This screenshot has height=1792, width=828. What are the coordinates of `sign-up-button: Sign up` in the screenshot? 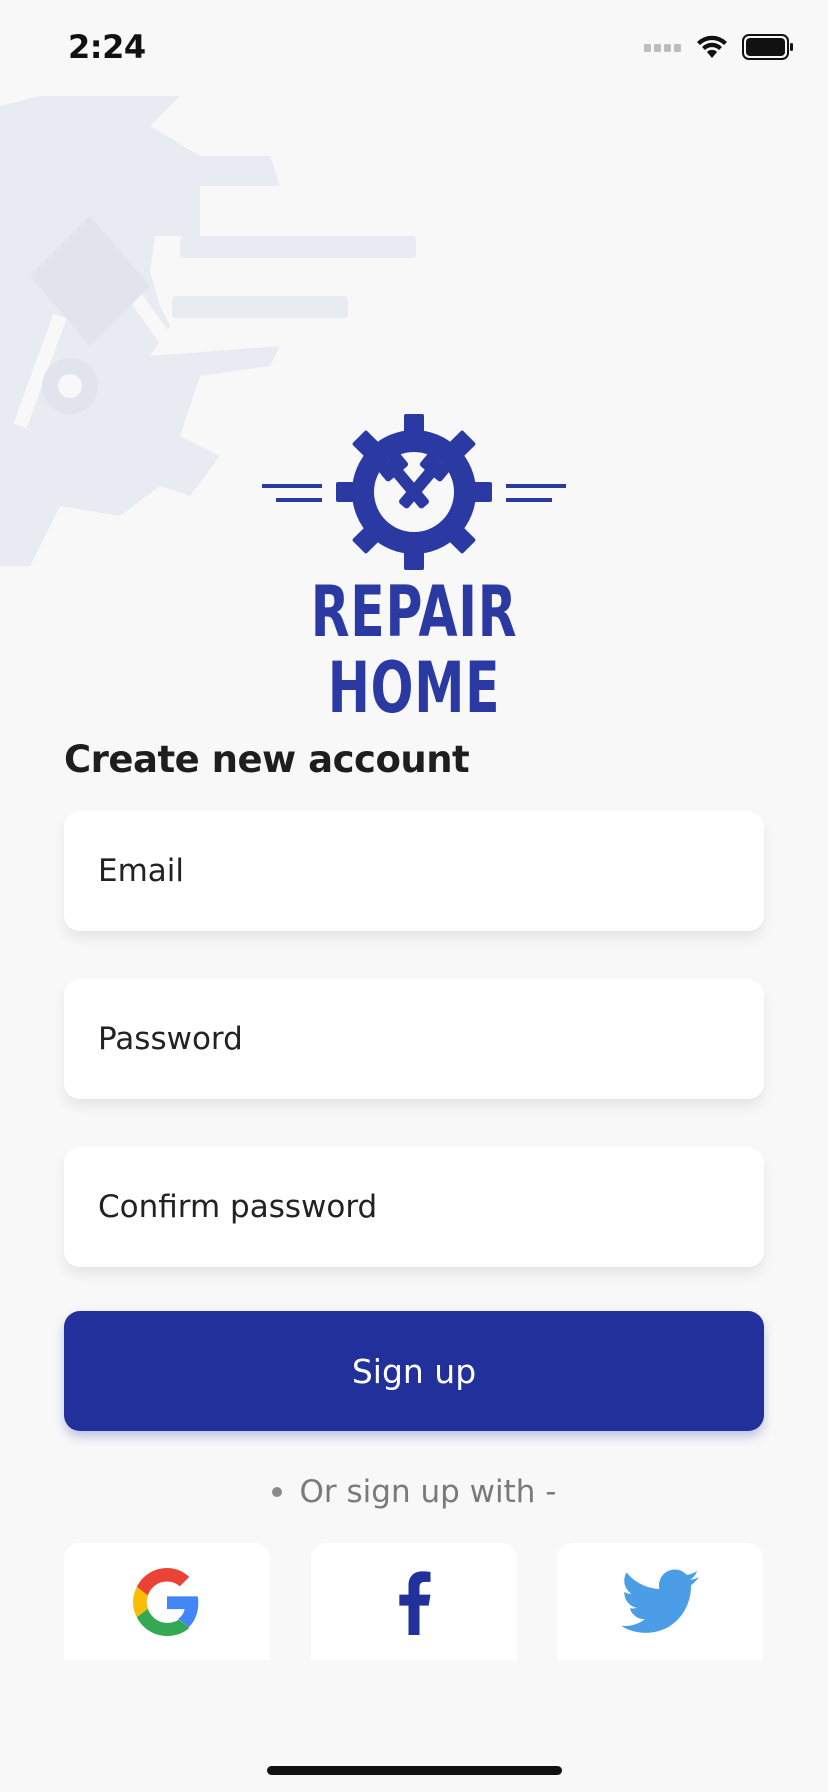 It's located at (414, 1371).